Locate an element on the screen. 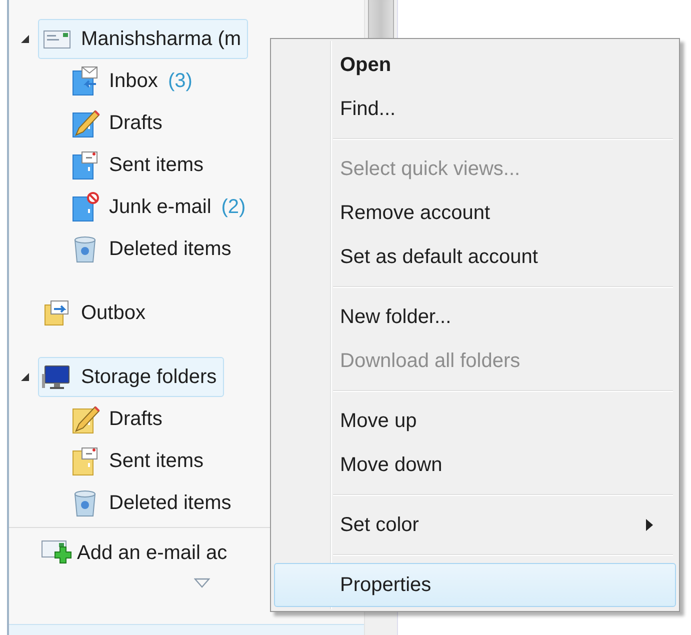 Image resolution: width=691 pixels, height=635 pixels. inbox-folder-icon is located at coordinates (85, 81).